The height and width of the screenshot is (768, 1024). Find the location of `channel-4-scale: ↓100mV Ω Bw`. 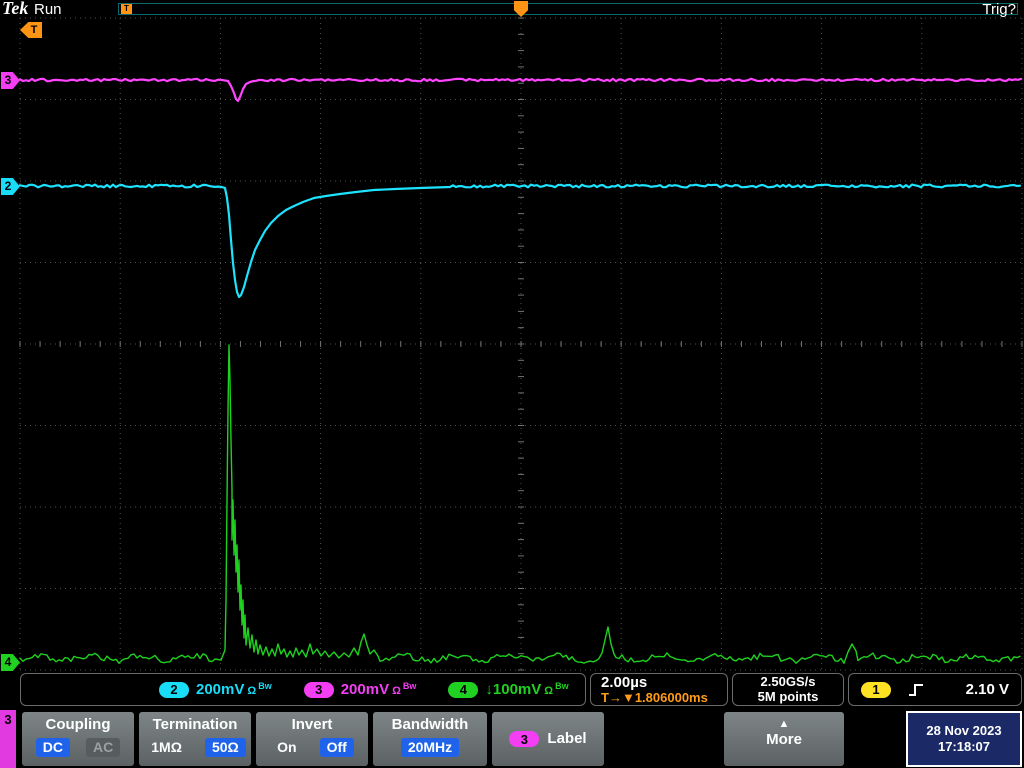

channel-4-scale: ↓100mV Ω Bw is located at coordinates (527, 689).